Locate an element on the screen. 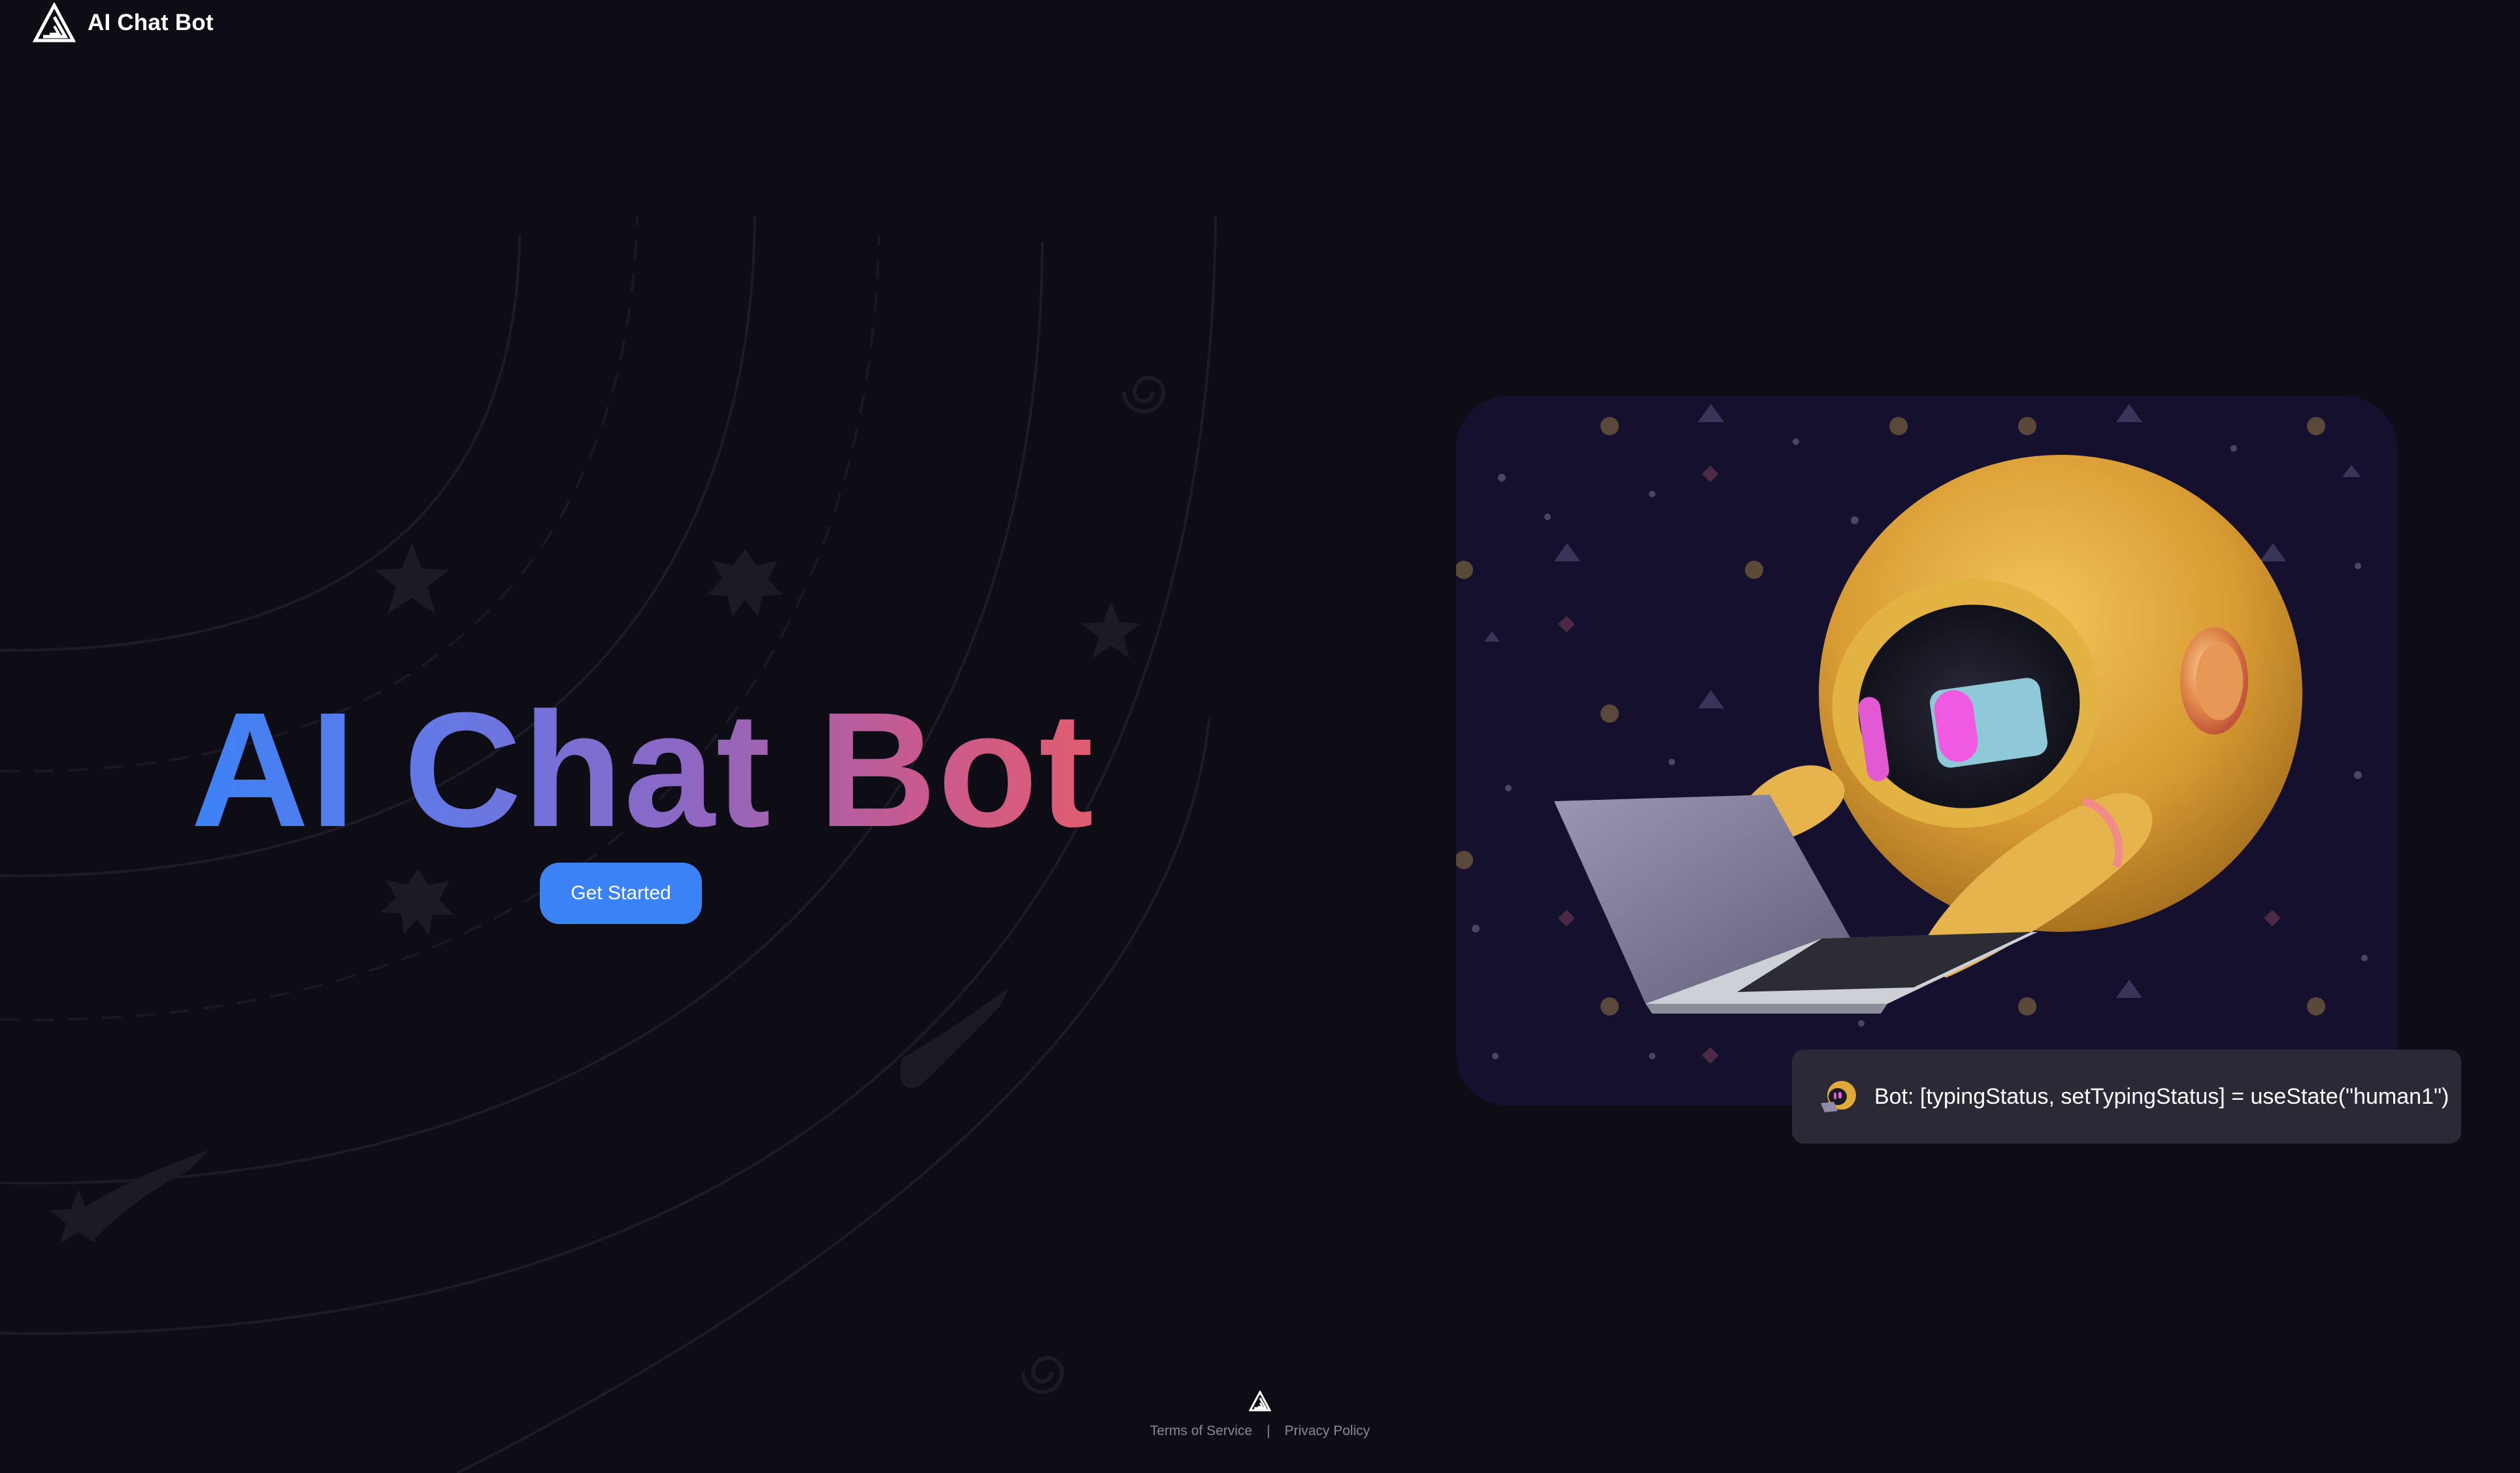 The width and height of the screenshot is (2520, 1473). bot-avatar-icon is located at coordinates (1838, 1096).